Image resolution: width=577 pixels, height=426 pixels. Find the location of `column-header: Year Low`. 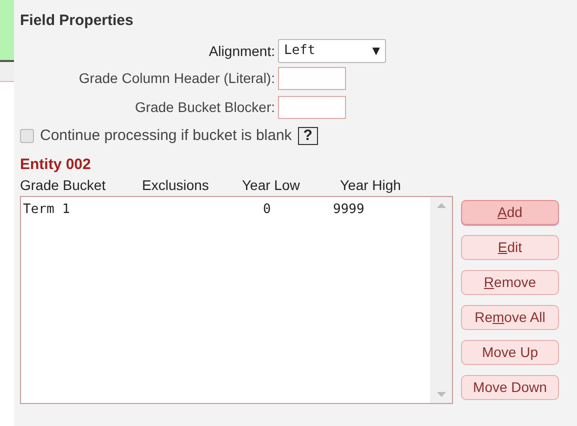

column-header: Year Low is located at coordinates (271, 185).